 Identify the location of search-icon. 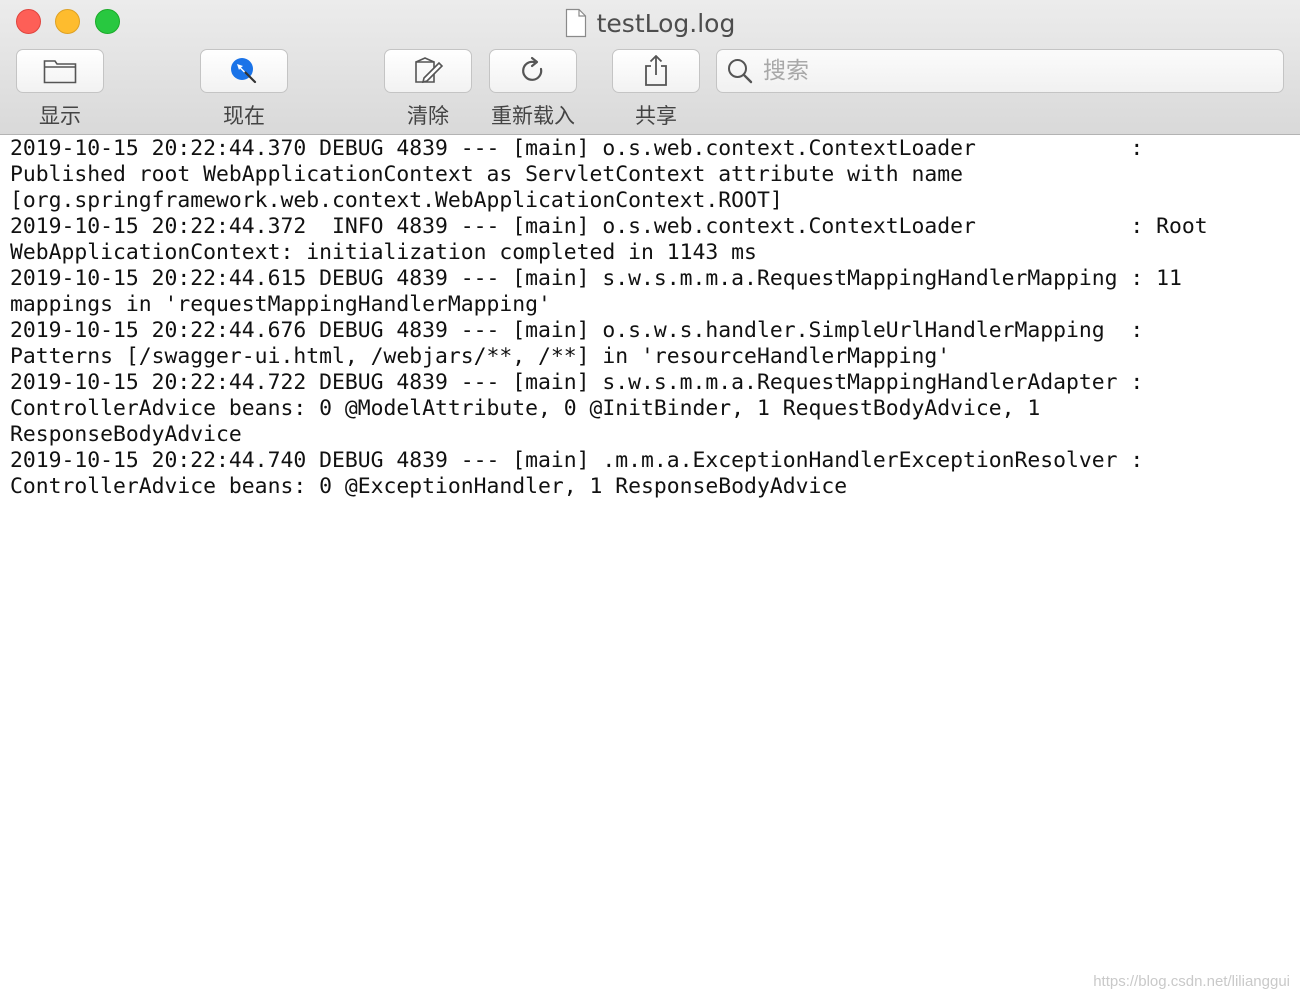
(740, 71).